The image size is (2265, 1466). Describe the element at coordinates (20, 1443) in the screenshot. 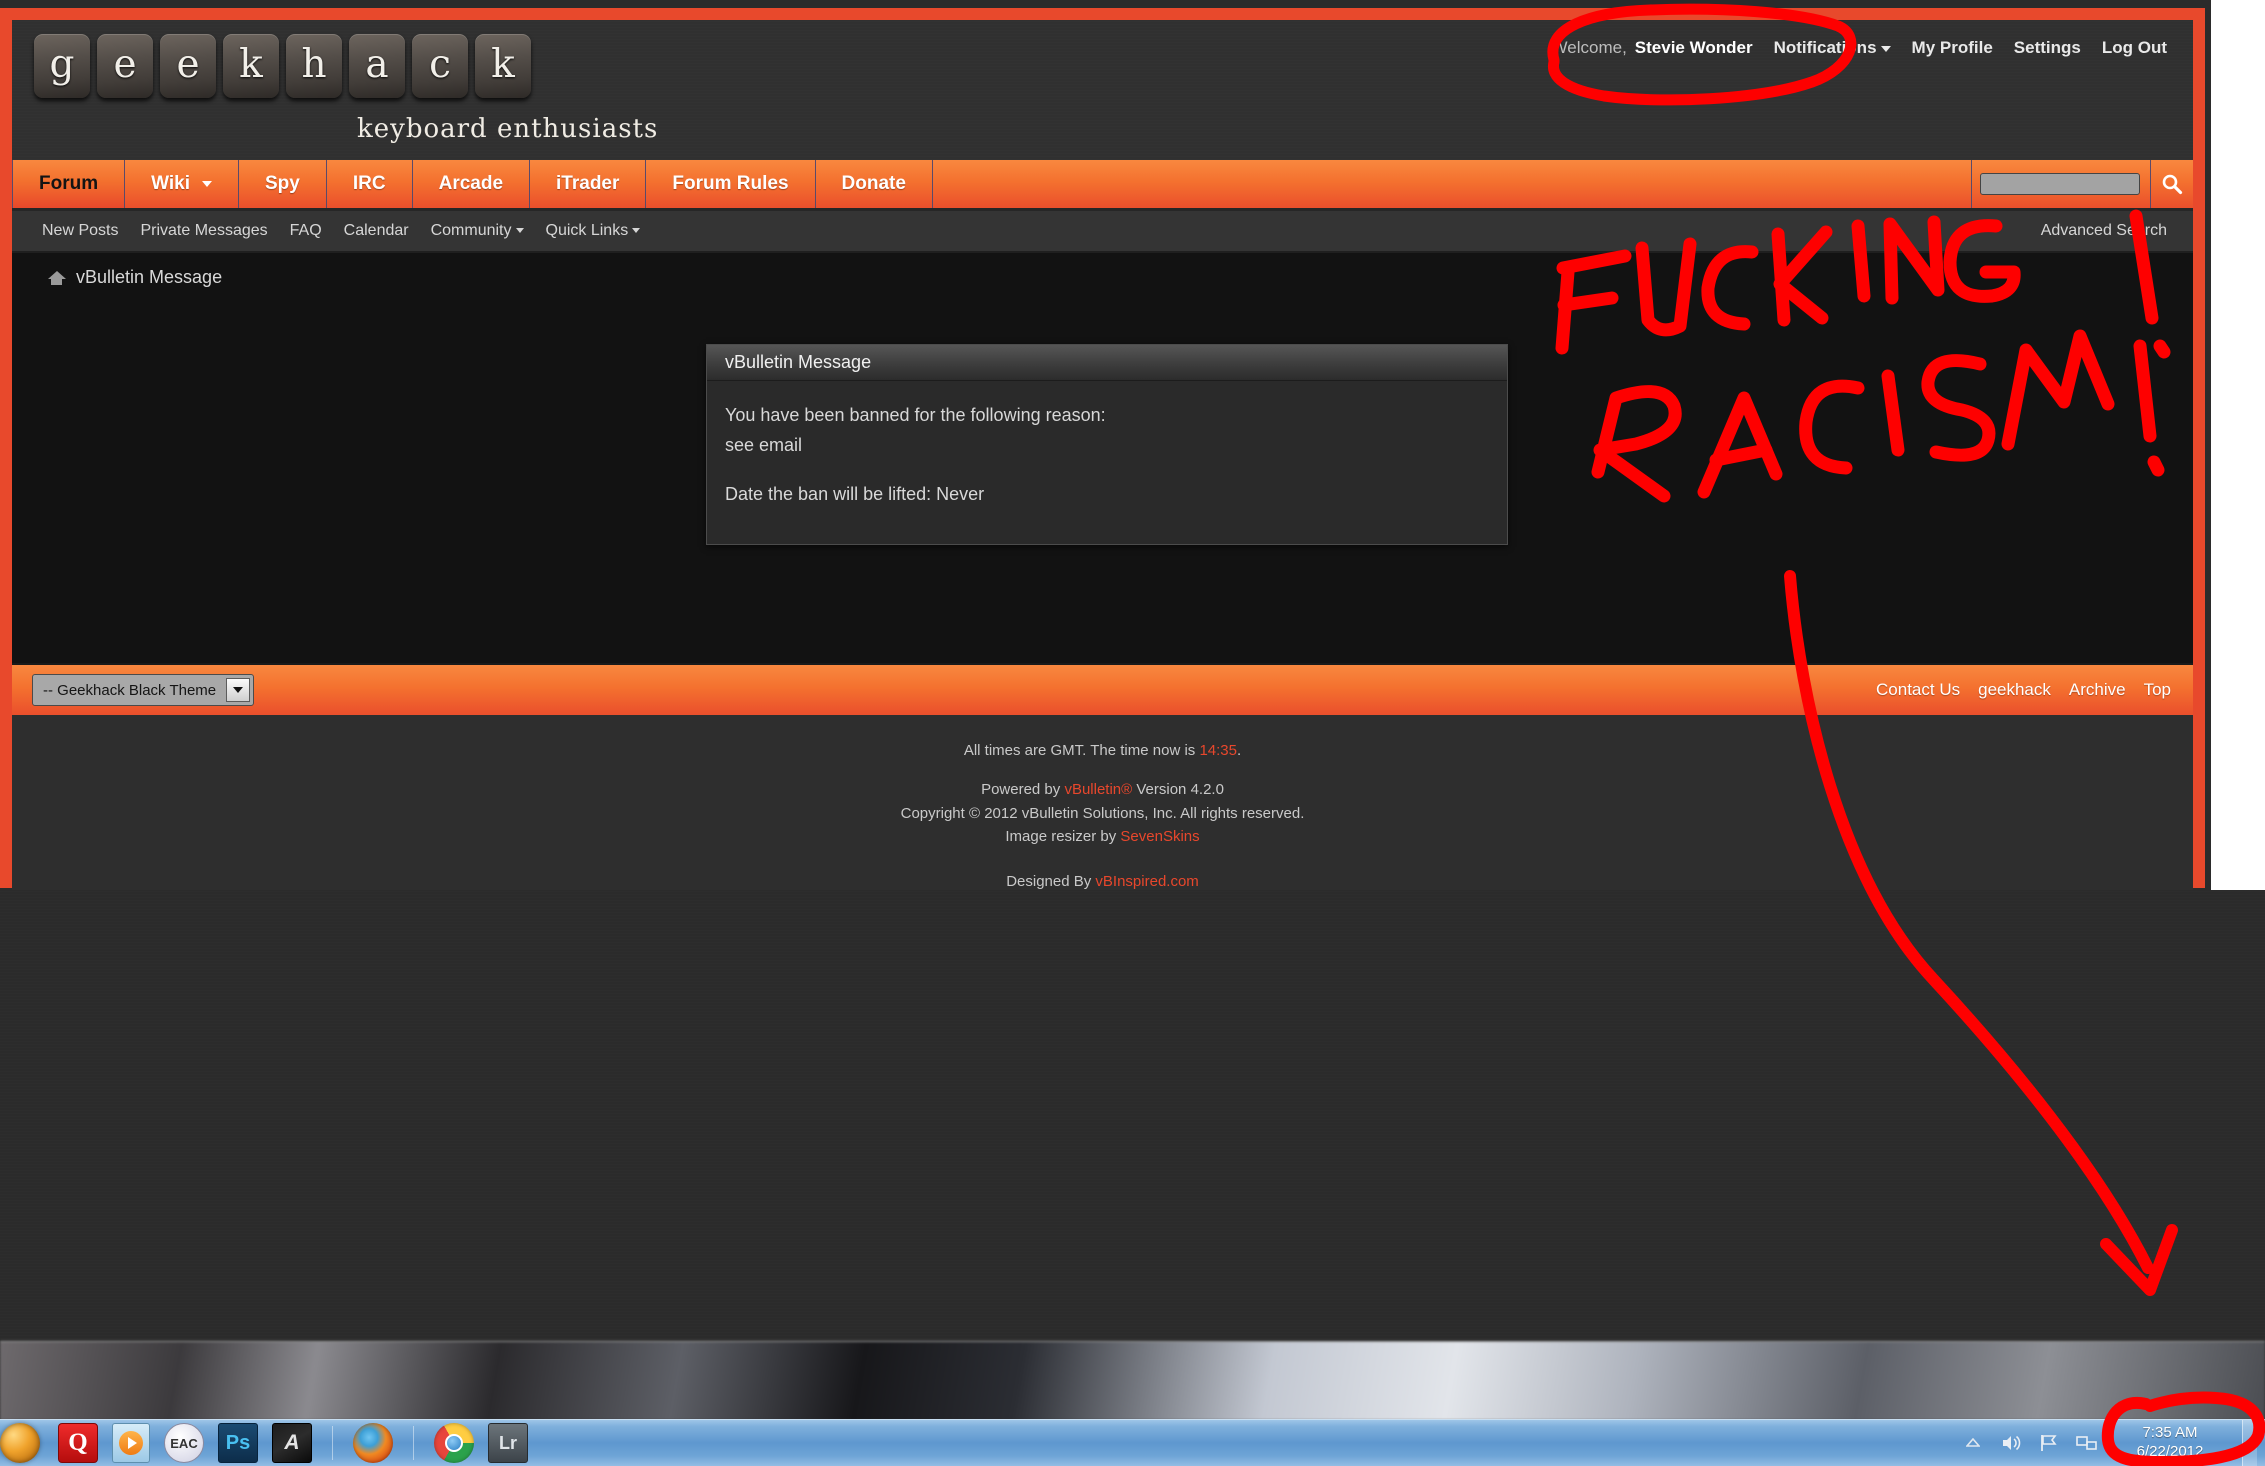

I see `windows-orb-icon` at that location.